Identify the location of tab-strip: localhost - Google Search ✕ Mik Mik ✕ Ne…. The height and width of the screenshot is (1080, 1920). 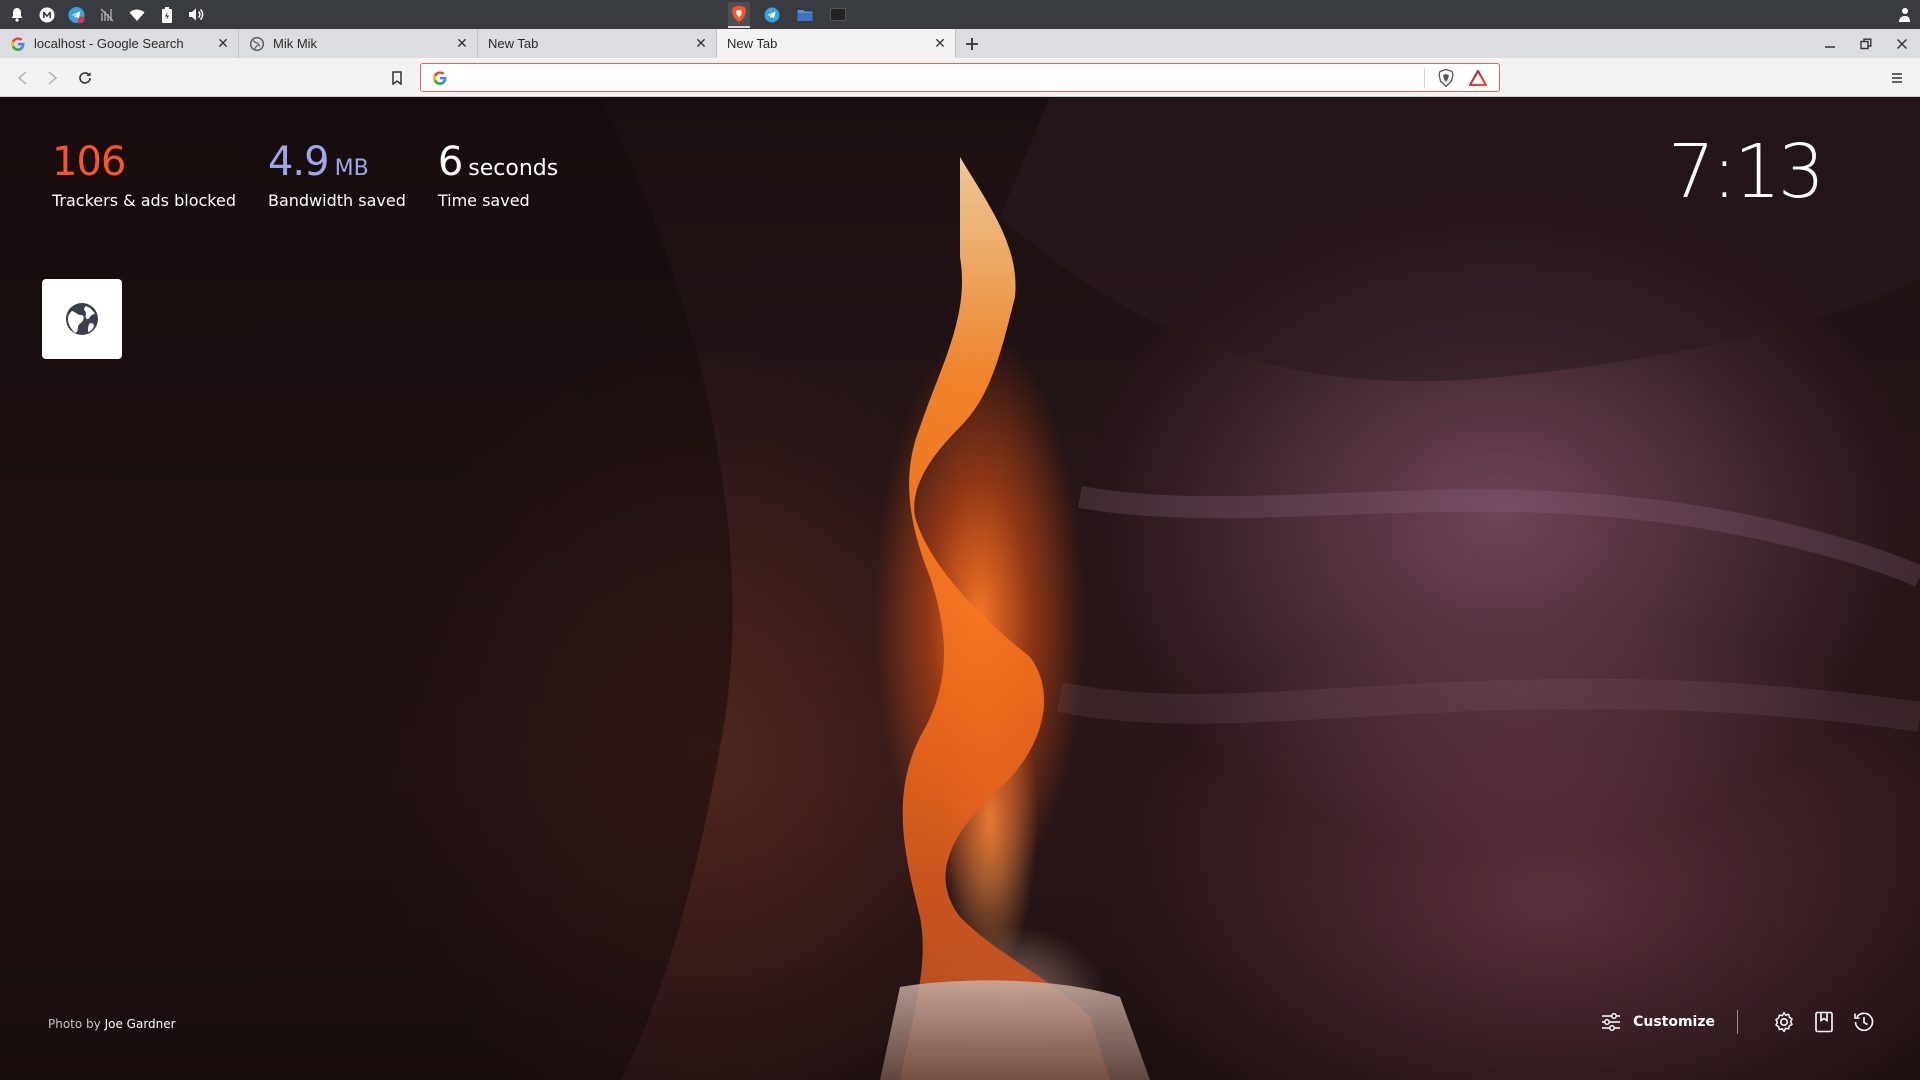
(960, 43).